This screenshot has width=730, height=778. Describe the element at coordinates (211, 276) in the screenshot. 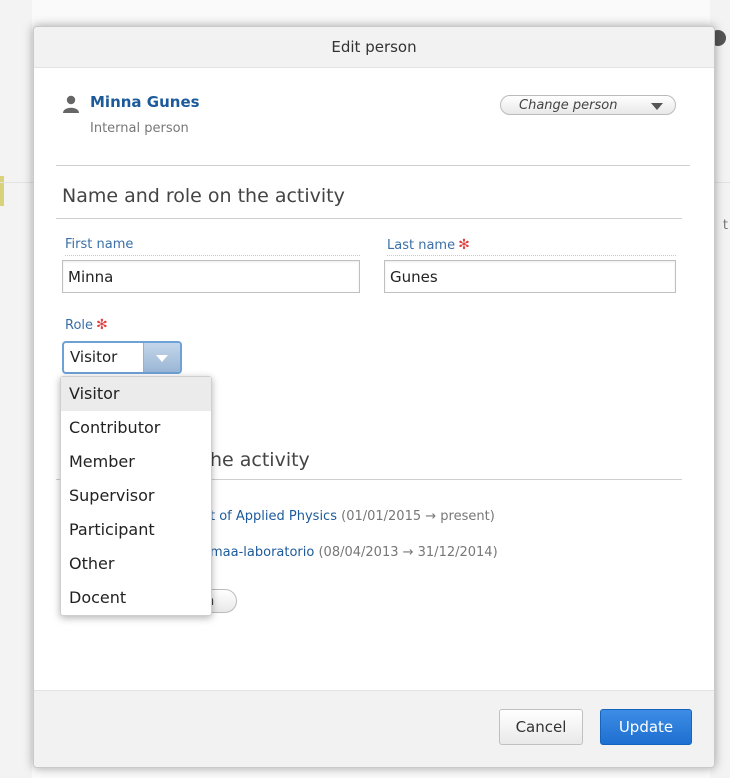

I see `first-name-input: Minna` at that location.